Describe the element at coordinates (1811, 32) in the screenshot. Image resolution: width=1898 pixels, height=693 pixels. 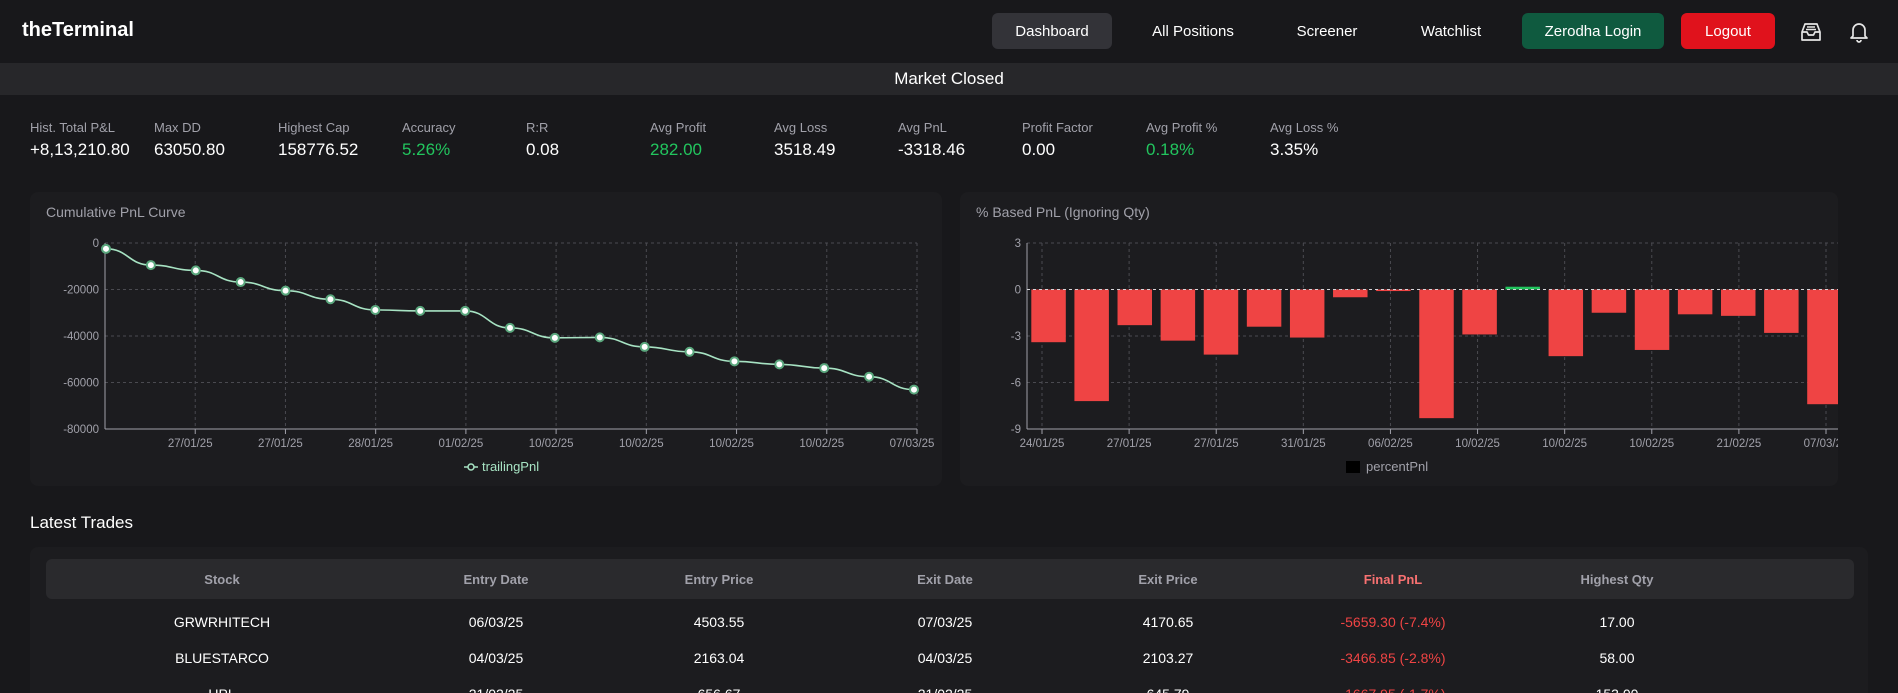
I see `inbox-icon` at that location.